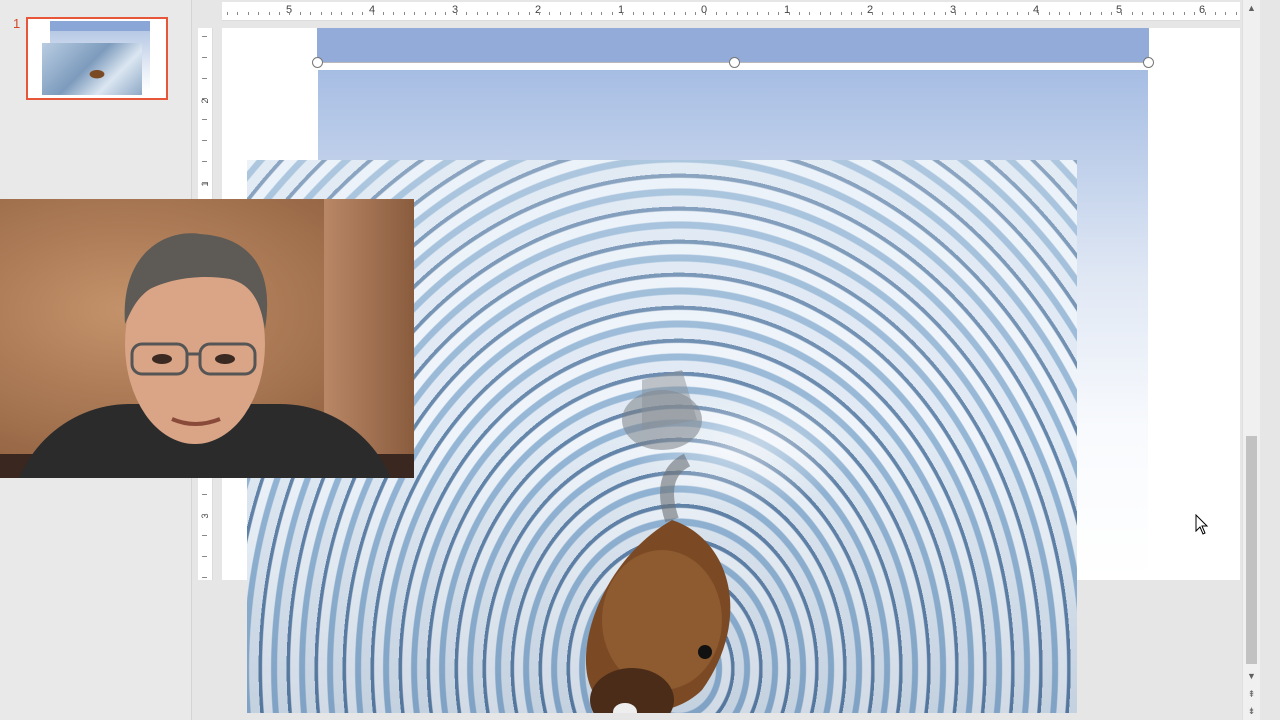  What do you see at coordinates (1148, 62) in the screenshot?
I see `resize-handle-right` at bounding box center [1148, 62].